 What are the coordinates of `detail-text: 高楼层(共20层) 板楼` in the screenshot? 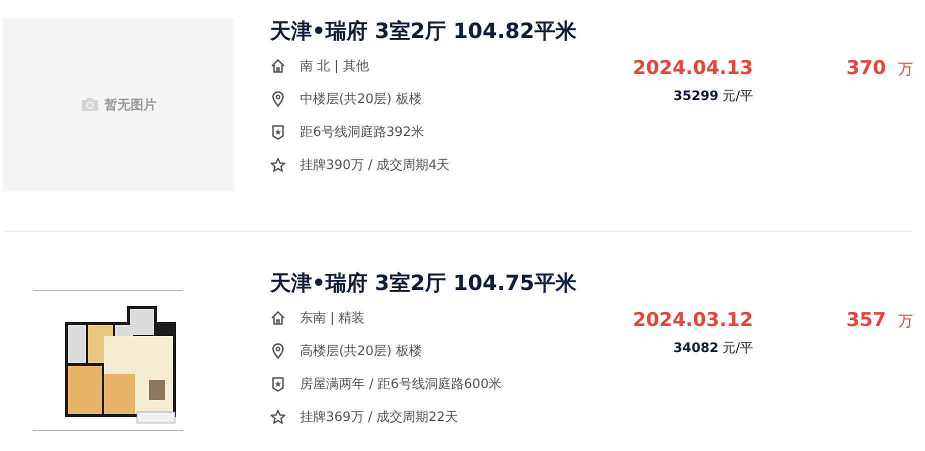 It's located at (361, 351).